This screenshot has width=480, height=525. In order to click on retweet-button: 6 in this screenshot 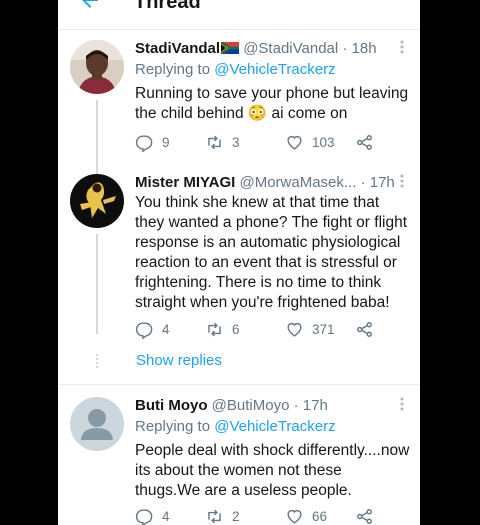, I will do `click(222, 329)`.